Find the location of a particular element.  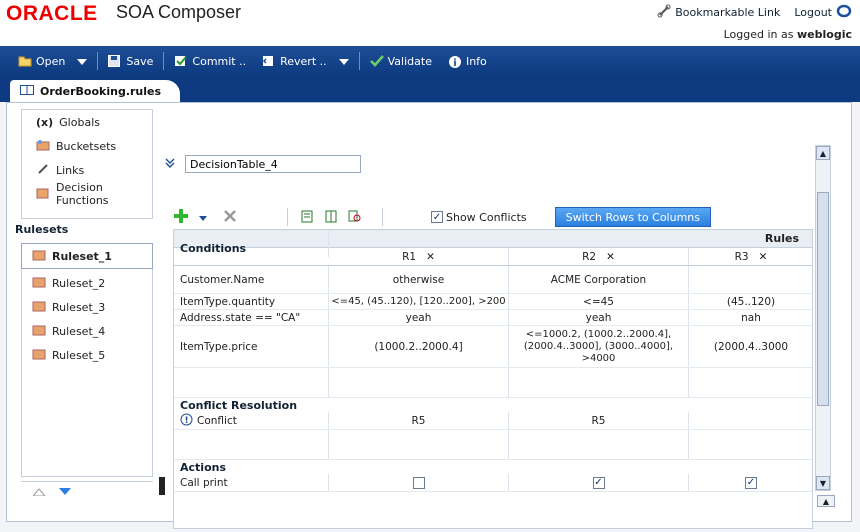

ruleset-item-4: Ruleset_4 is located at coordinates (87, 331).